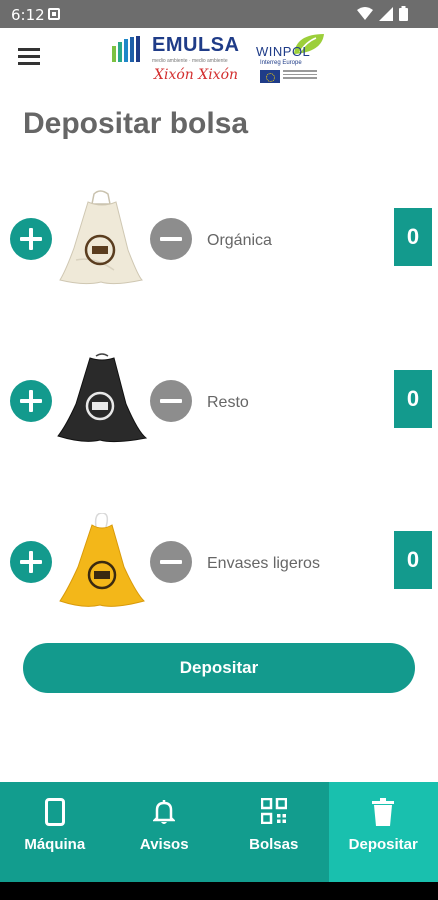 Image resolution: width=438 pixels, height=900 pixels. I want to click on wifi-icon, so click(365, 13).